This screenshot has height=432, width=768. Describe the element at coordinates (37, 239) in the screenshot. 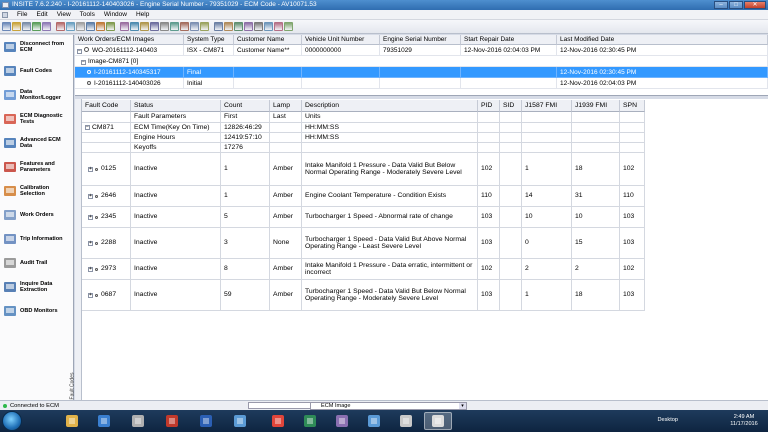

I see `nav-item-trip-info: Trip Information` at that location.